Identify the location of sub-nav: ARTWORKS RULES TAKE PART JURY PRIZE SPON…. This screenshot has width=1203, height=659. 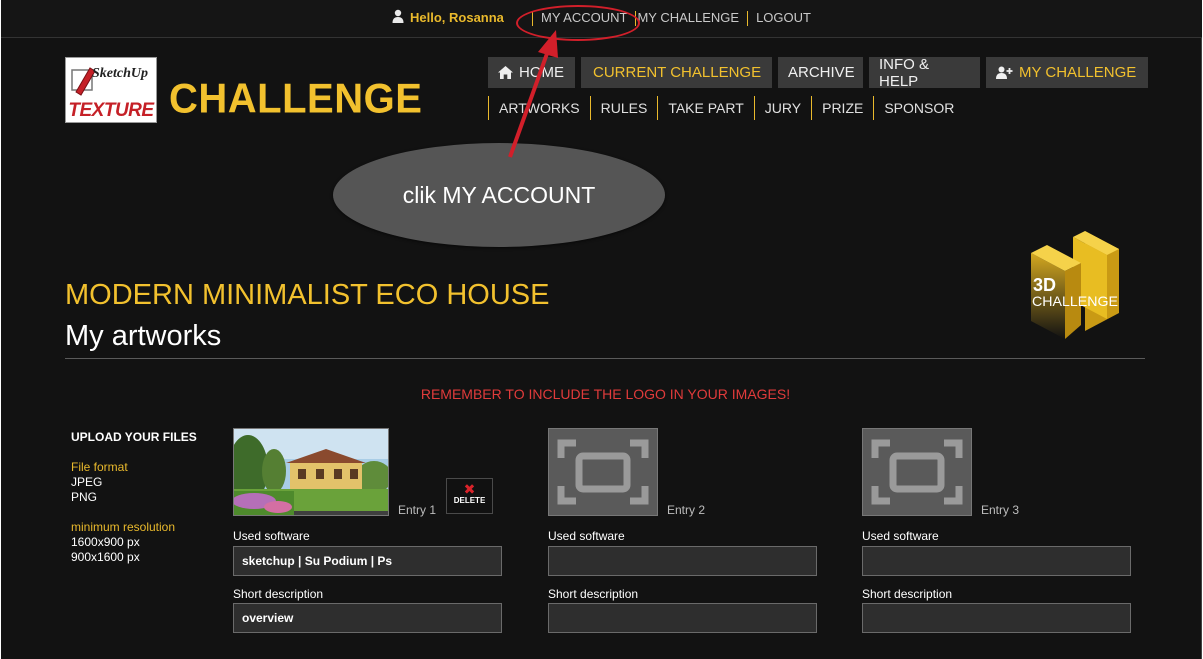
(726, 108).